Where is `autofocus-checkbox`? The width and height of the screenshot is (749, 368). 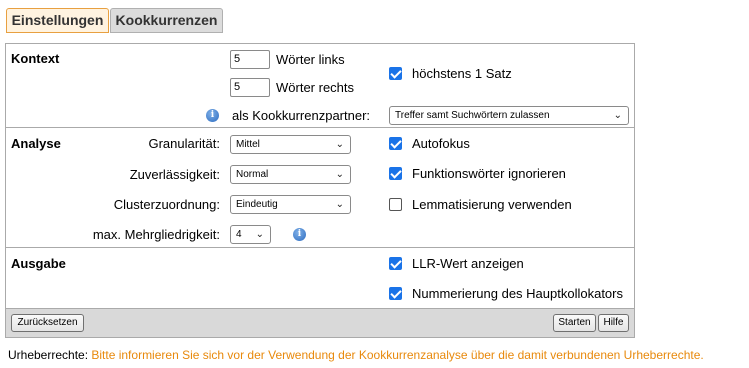
autofocus-checkbox is located at coordinates (395, 143).